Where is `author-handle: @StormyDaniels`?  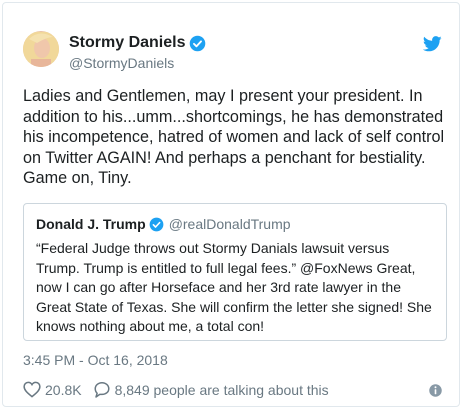
author-handle: @StormyDaniels is located at coordinates (121, 63).